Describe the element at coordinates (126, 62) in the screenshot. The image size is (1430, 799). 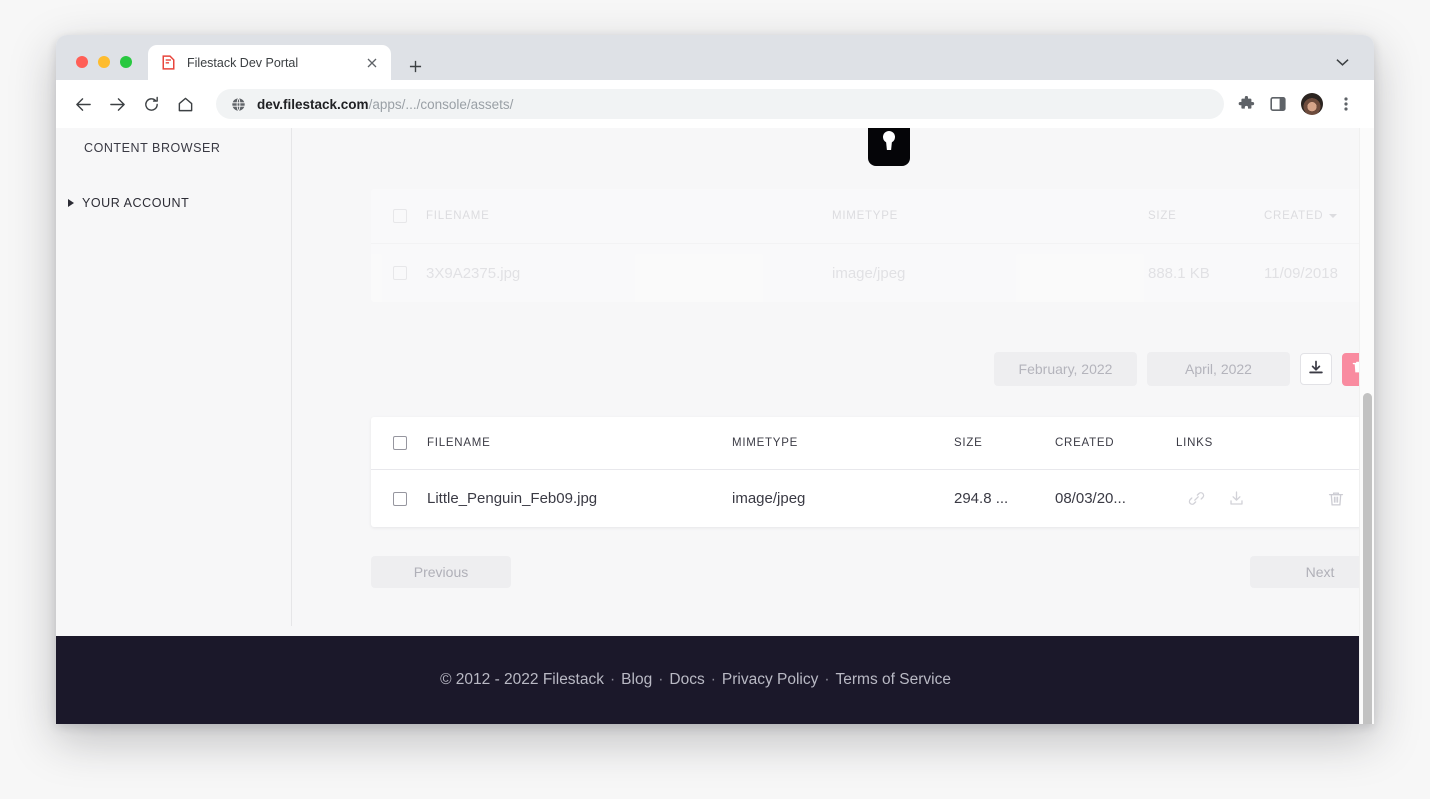
I see `maximize-window-button` at that location.